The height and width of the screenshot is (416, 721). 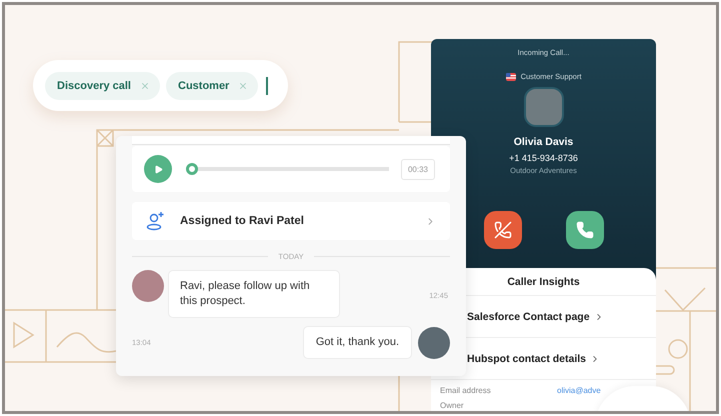 What do you see at coordinates (291, 221) in the screenshot?
I see `assignment-row: Assigned to Ravi Patel` at bounding box center [291, 221].